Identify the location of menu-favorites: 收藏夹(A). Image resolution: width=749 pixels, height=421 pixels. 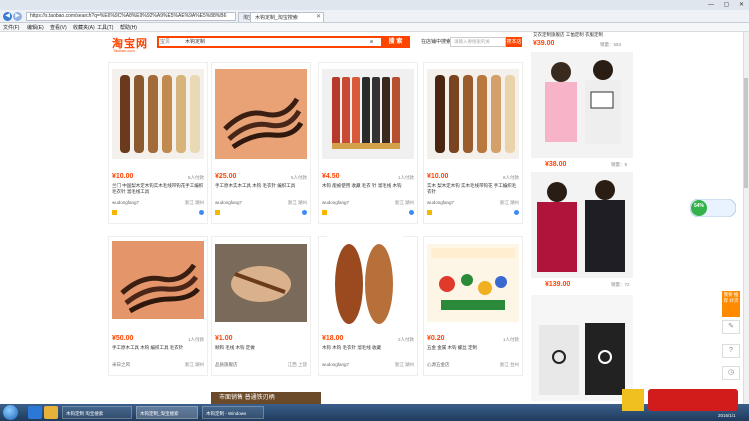
(84, 28).